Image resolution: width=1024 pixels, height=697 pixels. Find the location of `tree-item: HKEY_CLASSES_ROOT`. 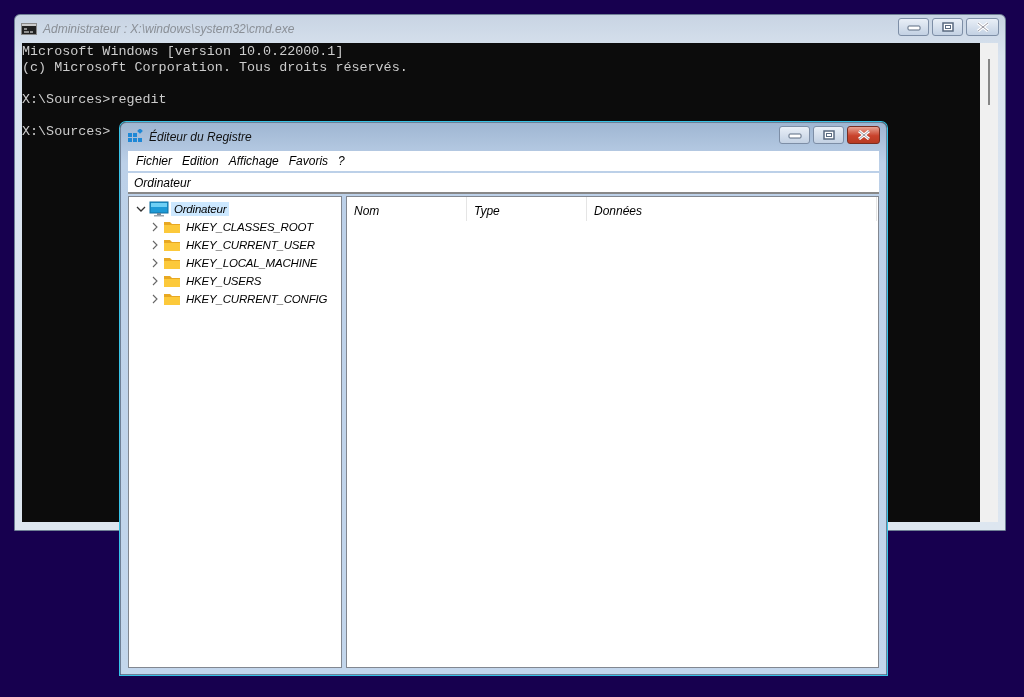

tree-item: HKEY_CLASSES_ROOT is located at coordinates (249, 227).